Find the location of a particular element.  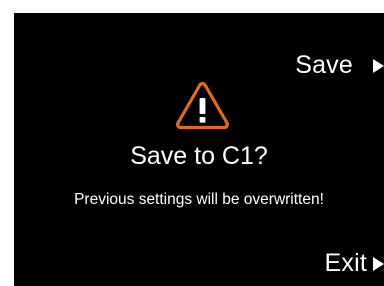

save-button: Save is located at coordinates (339, 65).